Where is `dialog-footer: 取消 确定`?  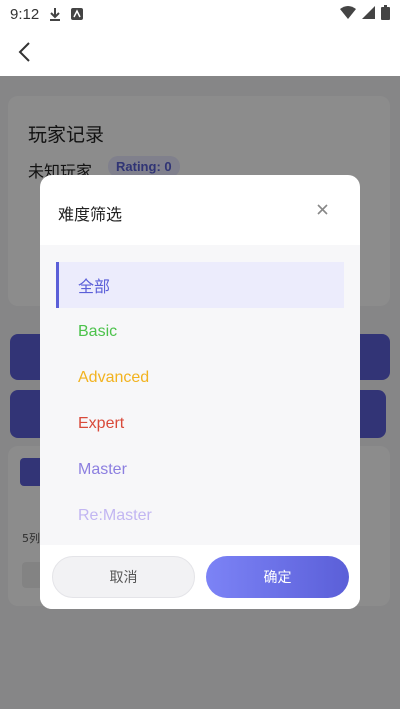 dialog-footer: 取消 确定 is located at coordinates (200, 577).